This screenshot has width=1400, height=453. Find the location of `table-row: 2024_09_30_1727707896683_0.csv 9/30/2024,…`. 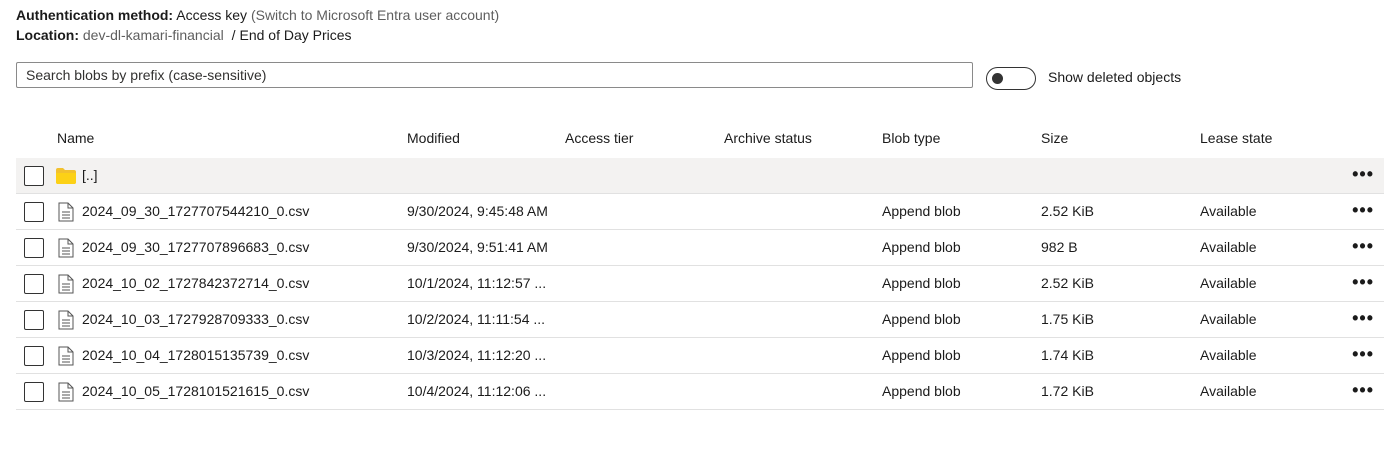

table-row: 2024_09_30_1727707896683_0.csv 9/30/2024,… is located at coordinates (700, 248).